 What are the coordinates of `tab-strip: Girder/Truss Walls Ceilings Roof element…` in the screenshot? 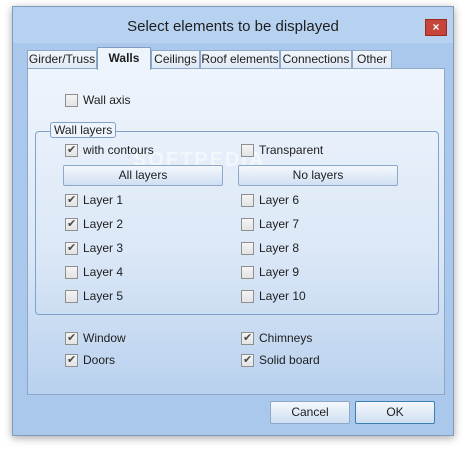 It's located at (237, 58).